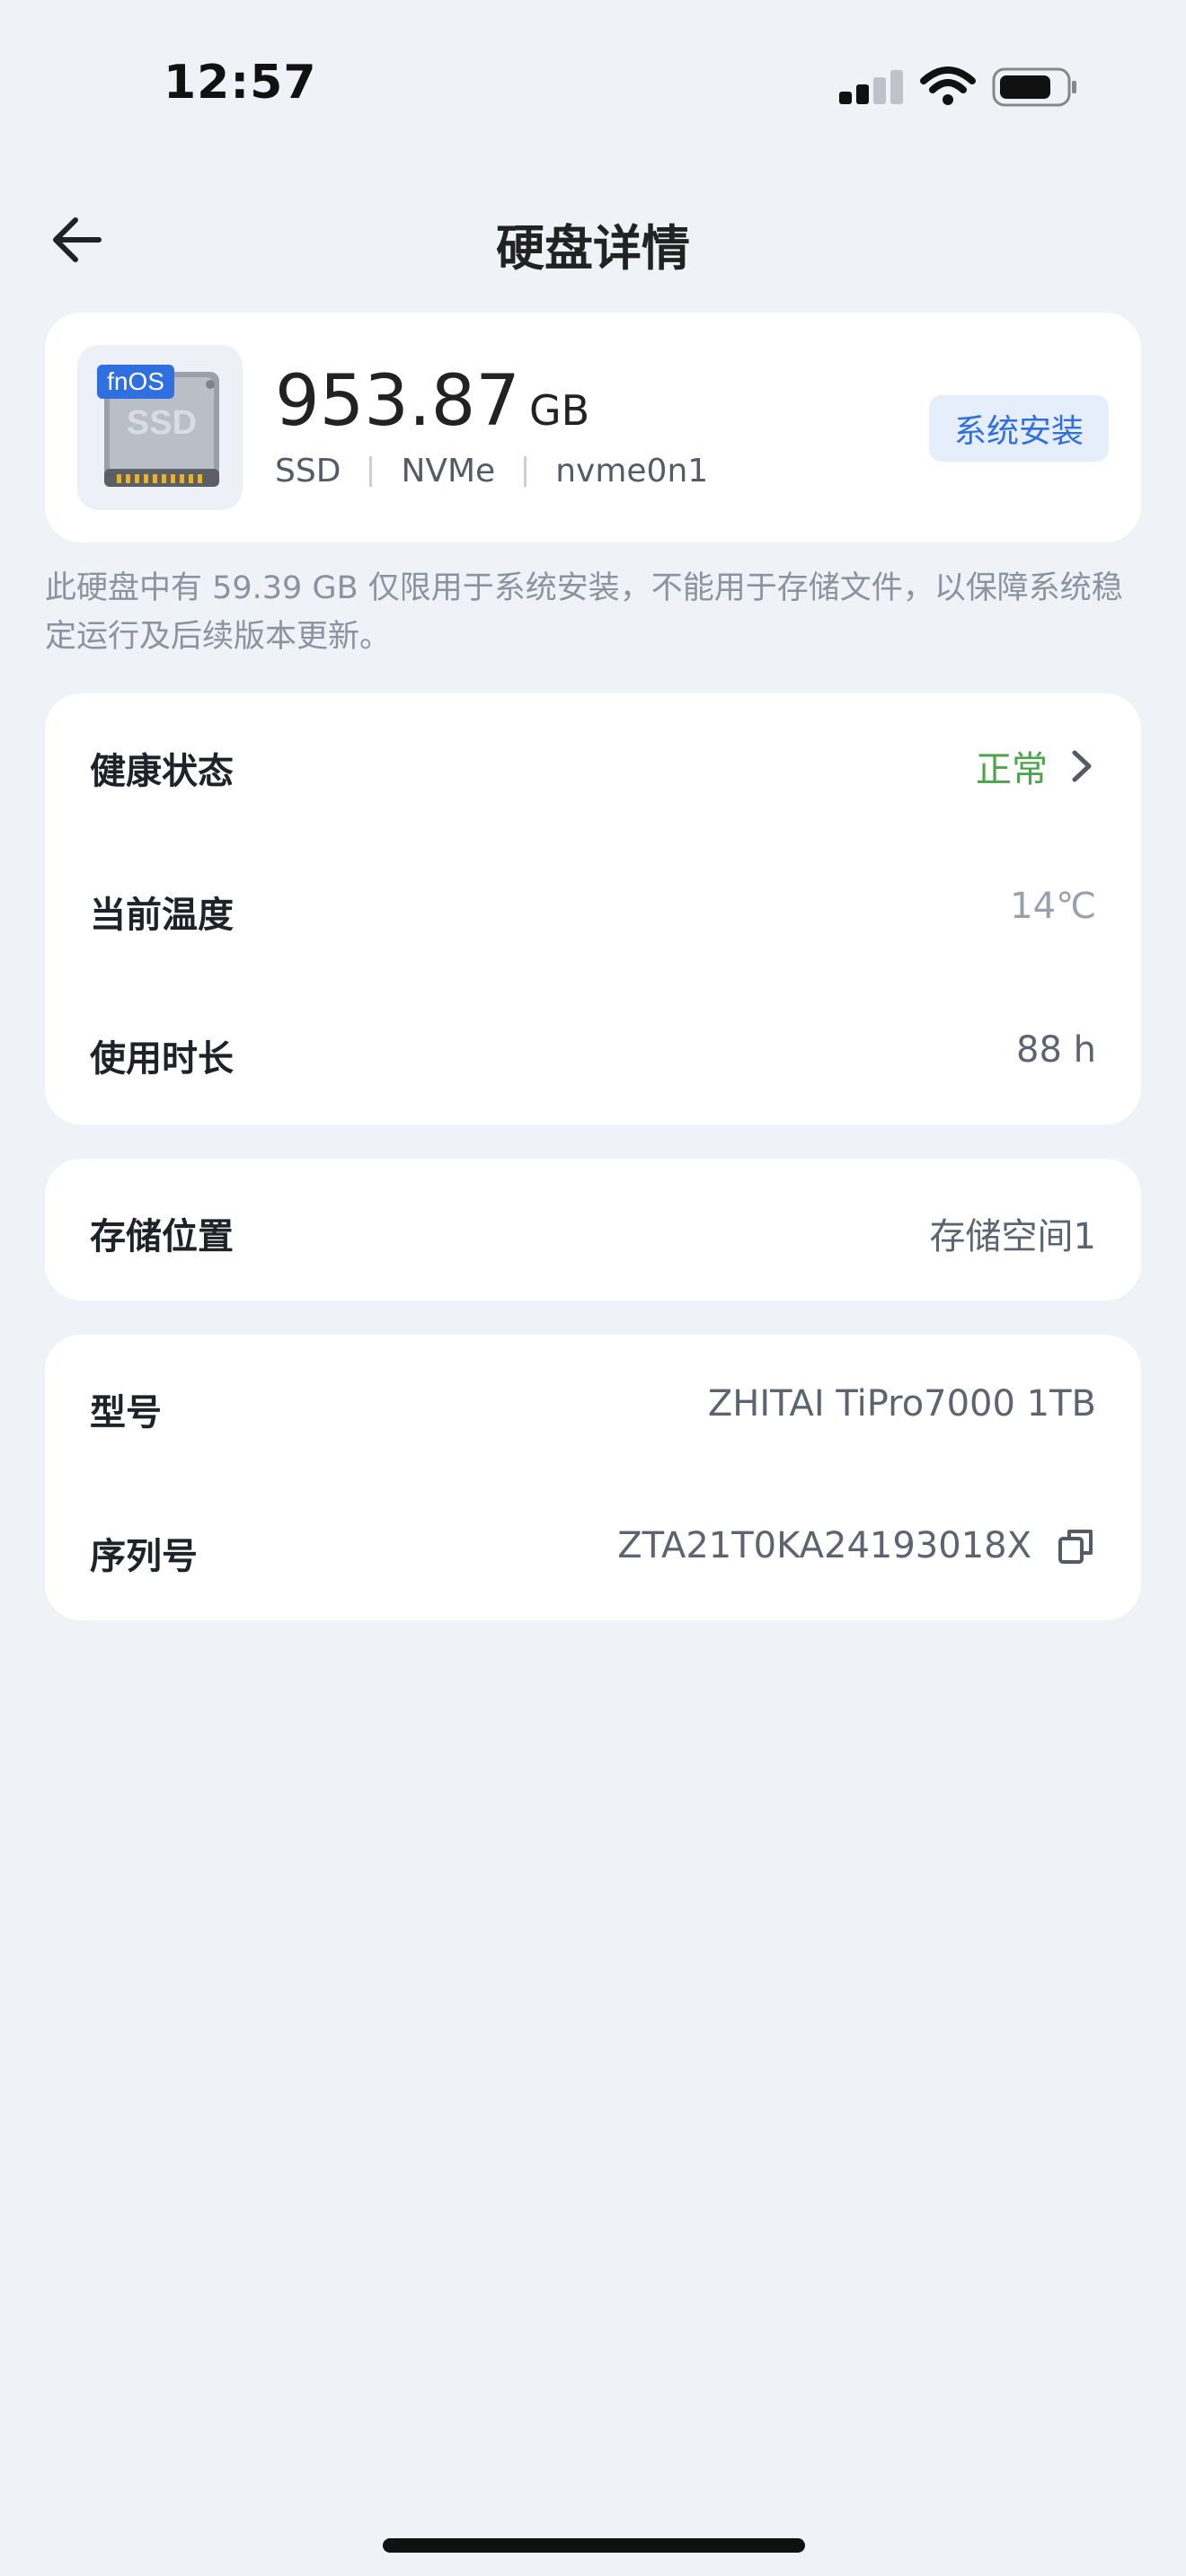 This screenshot has width=1186, height=2576. What do you see at coordinates (144, 1556) in the screenshot?
I see `serial-number-label: 序列号` at bounding box center [144, 1556].